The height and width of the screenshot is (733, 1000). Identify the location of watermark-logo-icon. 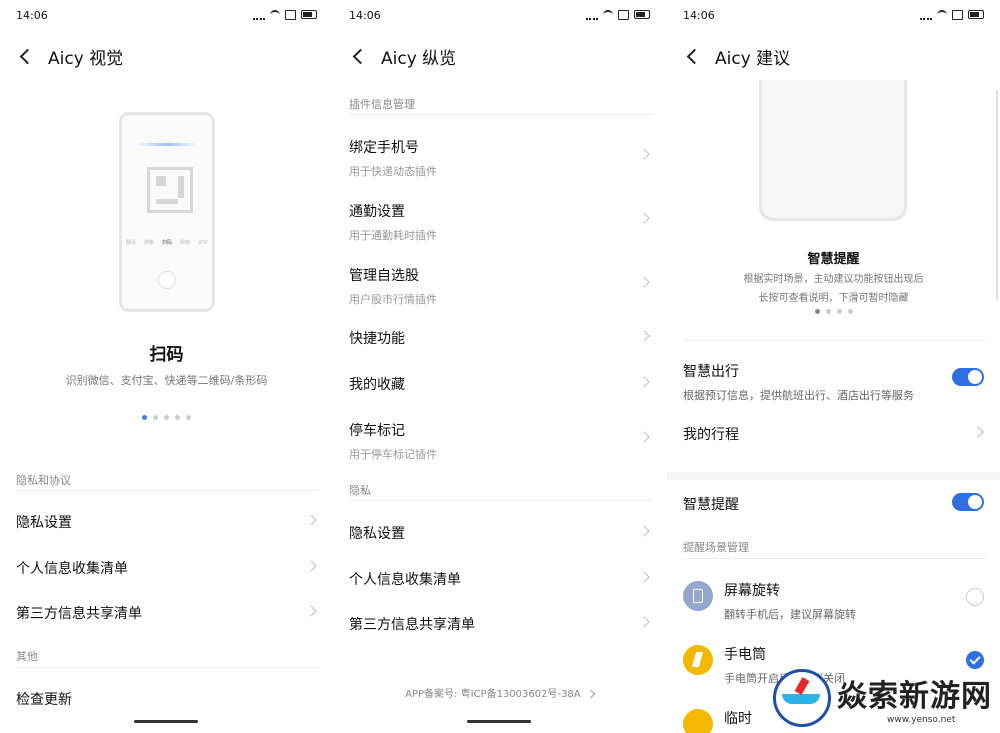
(802, 698).